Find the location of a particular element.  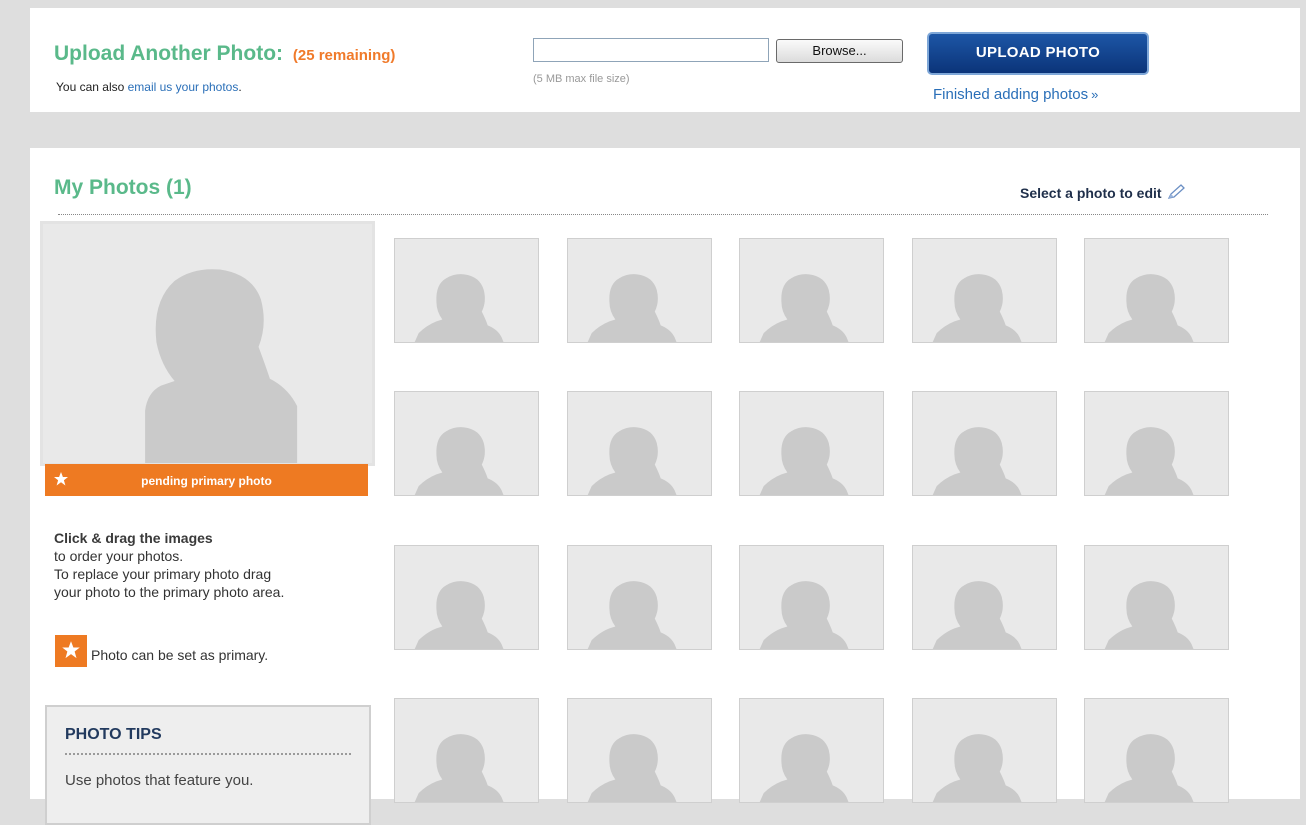

email-photos-link: email us your photos is located at coordinates (183, 87).